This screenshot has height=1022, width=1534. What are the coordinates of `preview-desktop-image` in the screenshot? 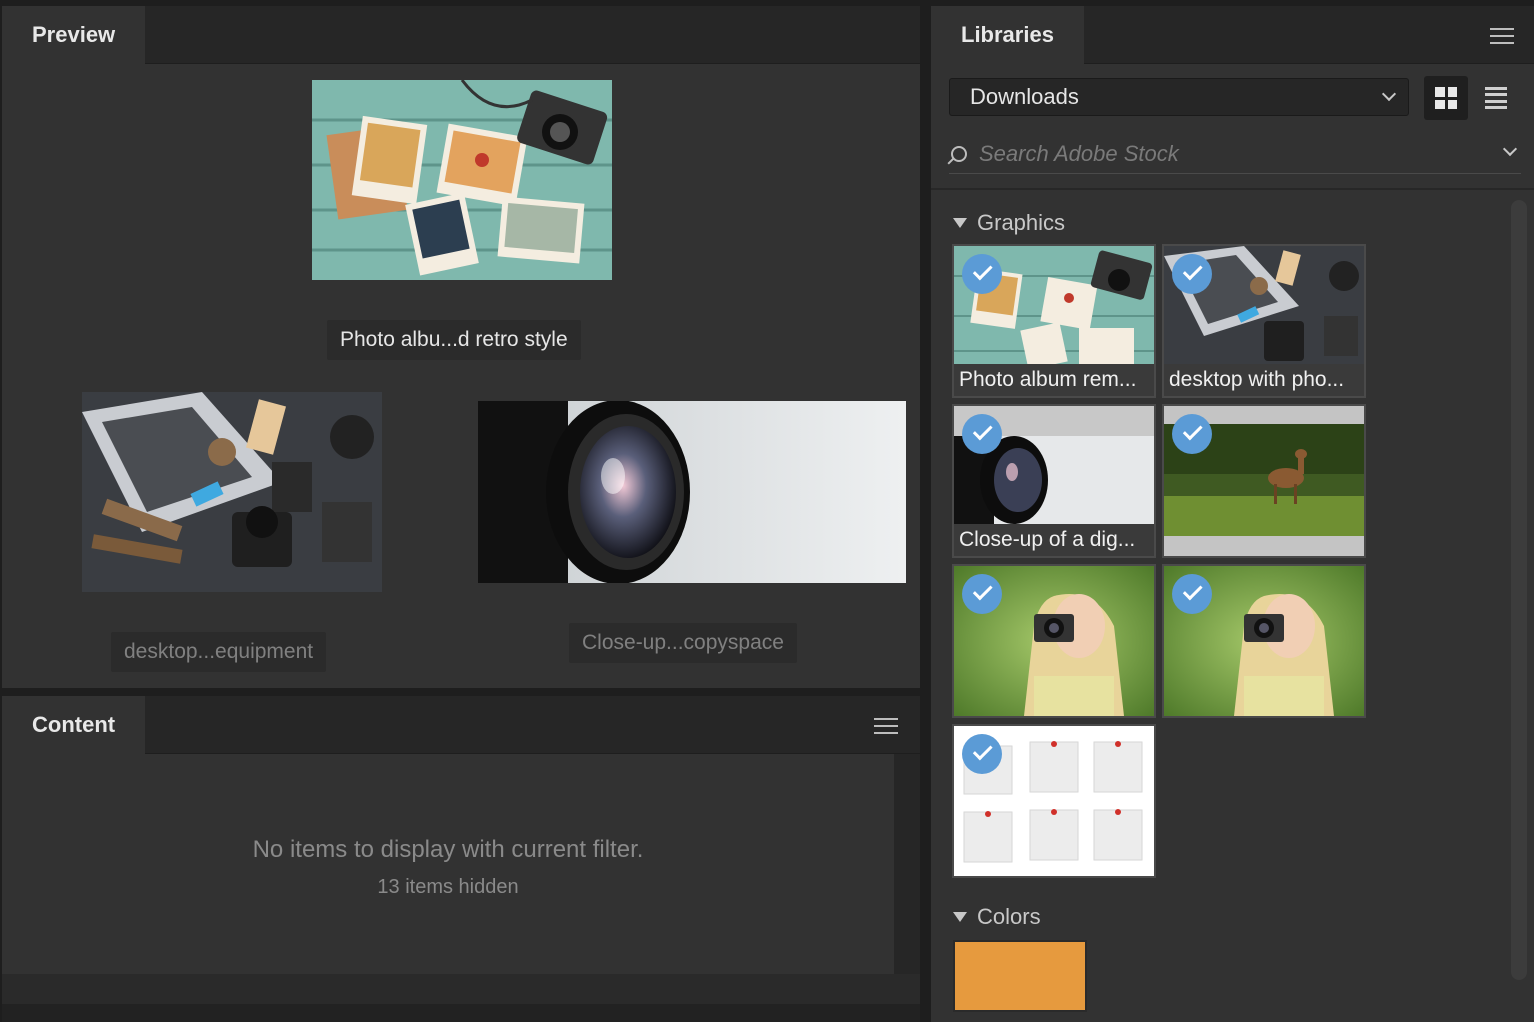 It's located at (232, 492).